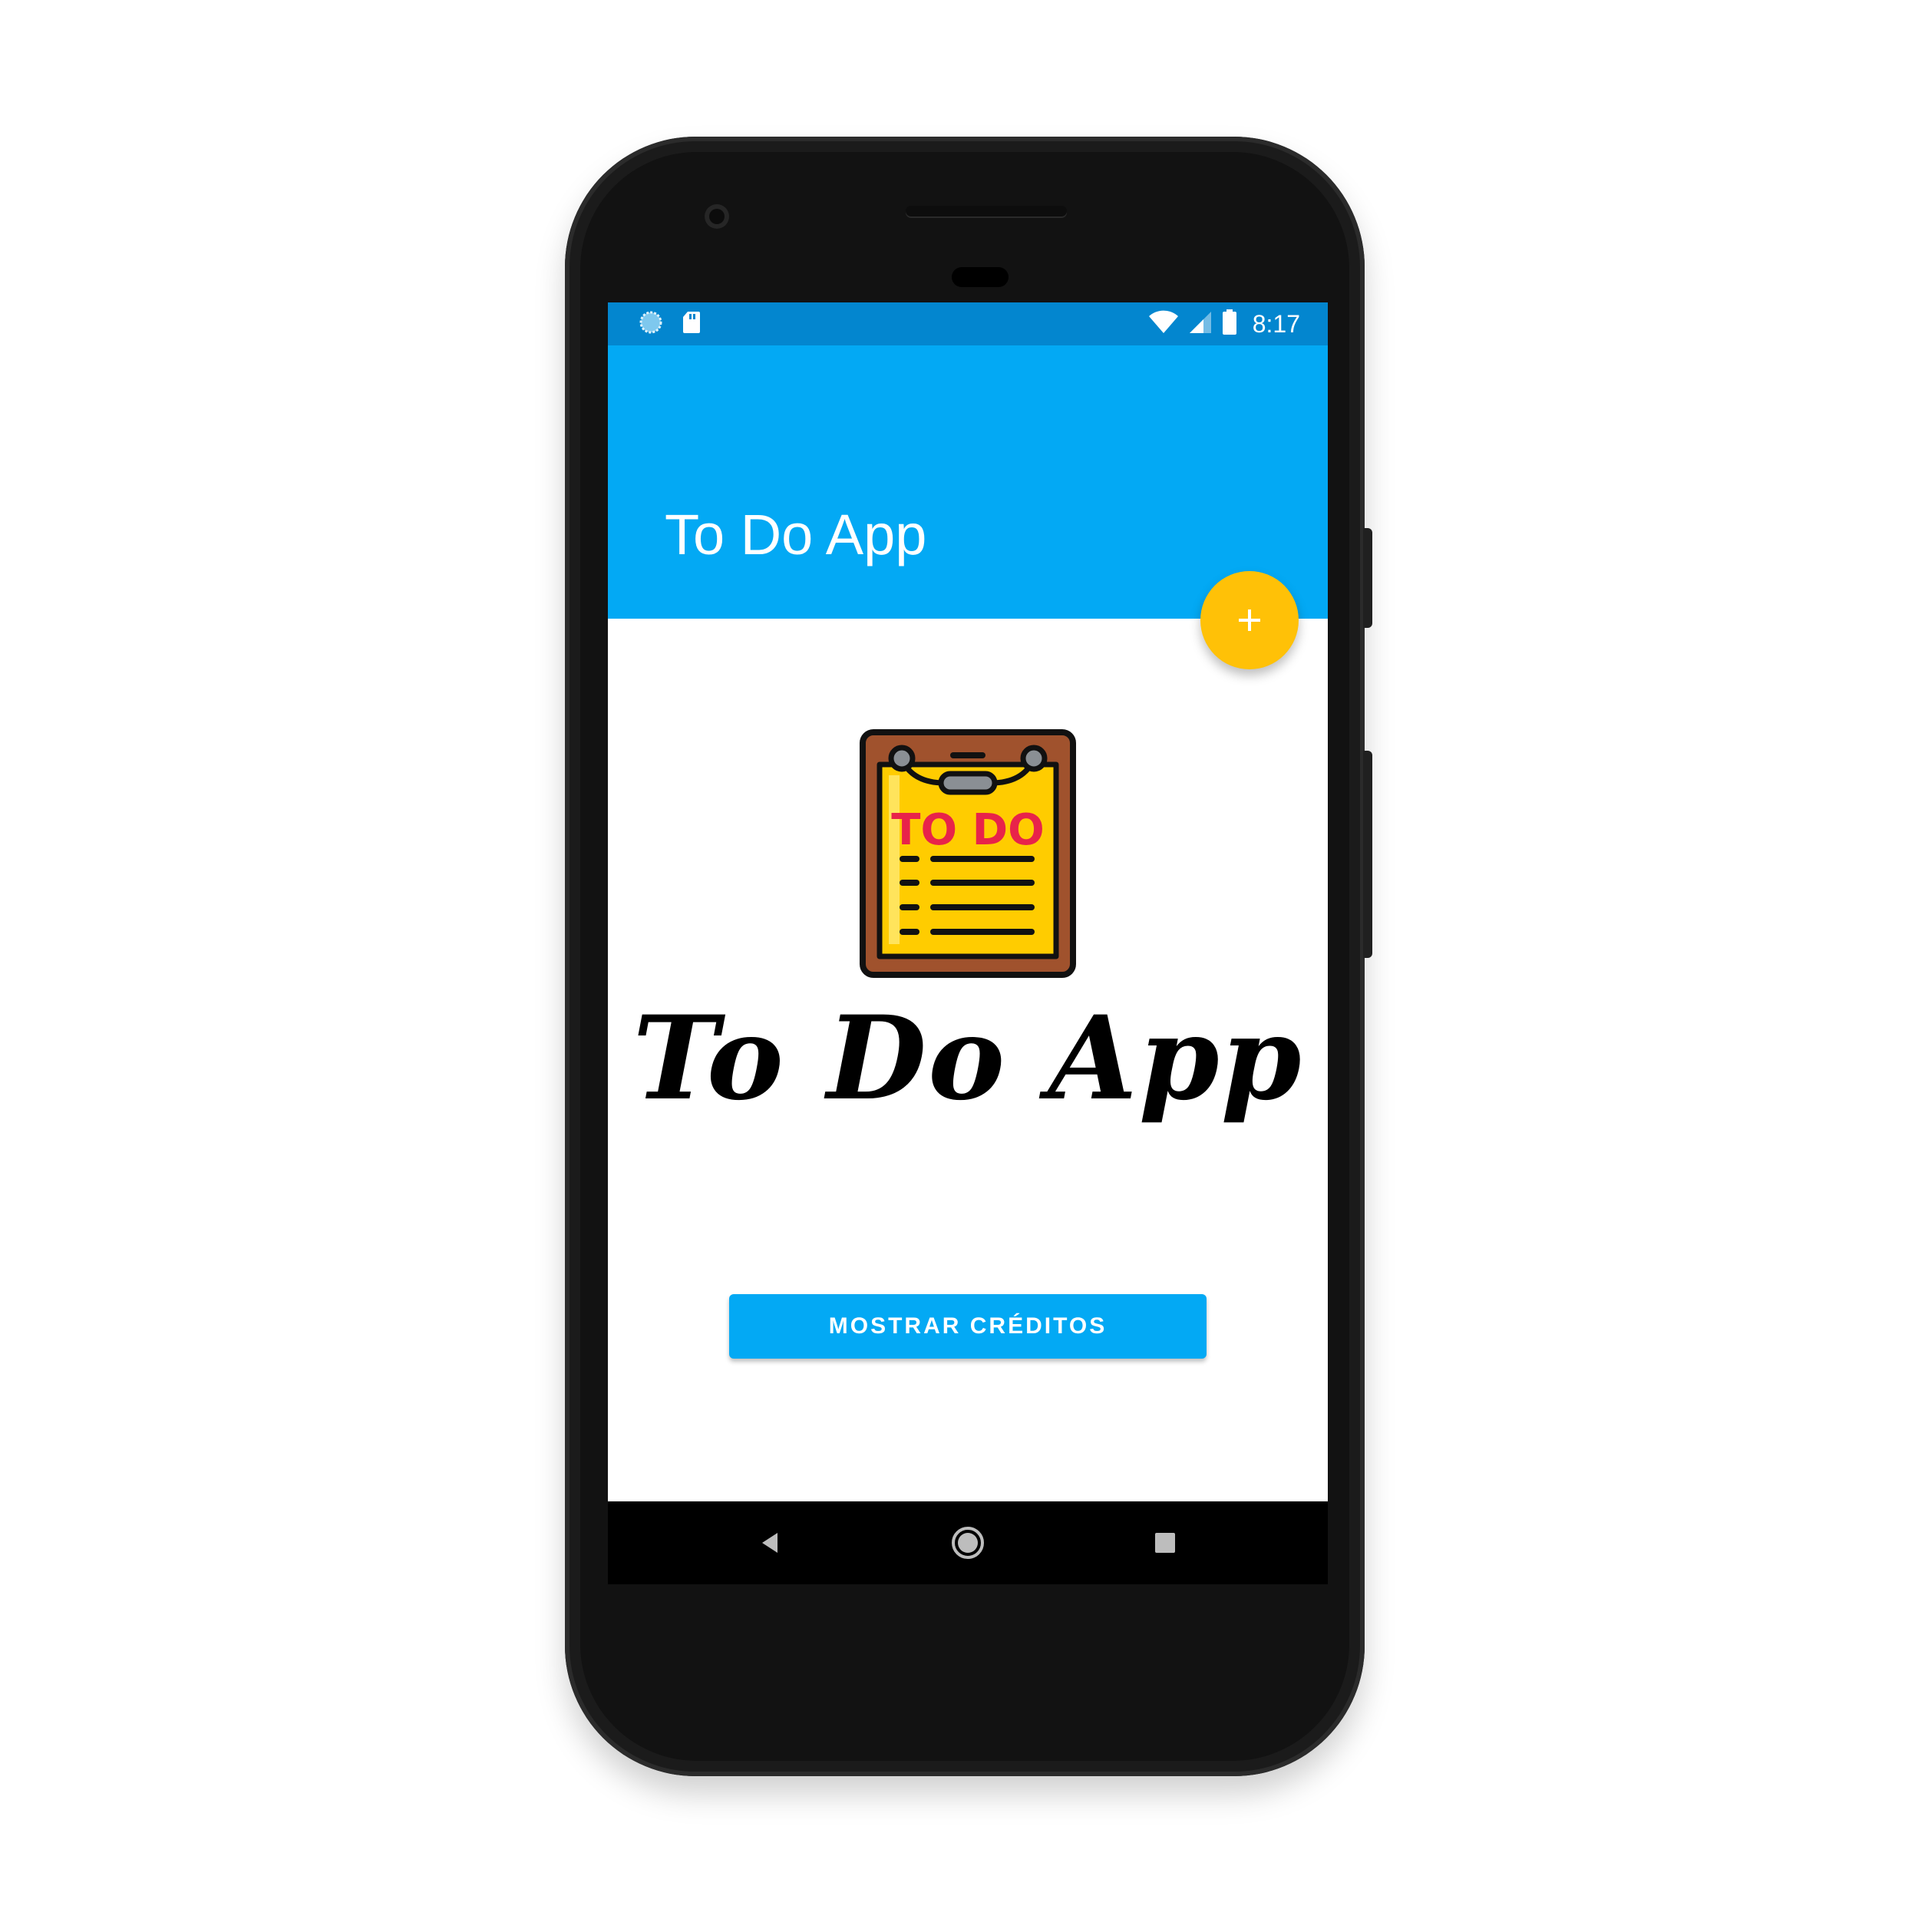  Describe the element at coordinates (717, 216) in the screenshot. I see `front-camera` at that location.